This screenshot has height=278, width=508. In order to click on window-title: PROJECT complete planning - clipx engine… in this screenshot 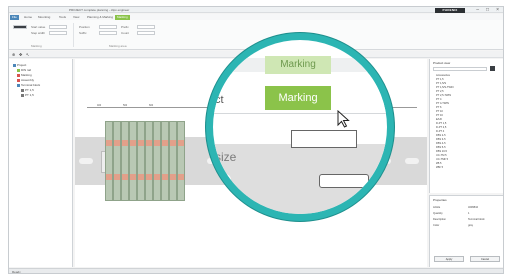, I will do `click(99, 10)`.